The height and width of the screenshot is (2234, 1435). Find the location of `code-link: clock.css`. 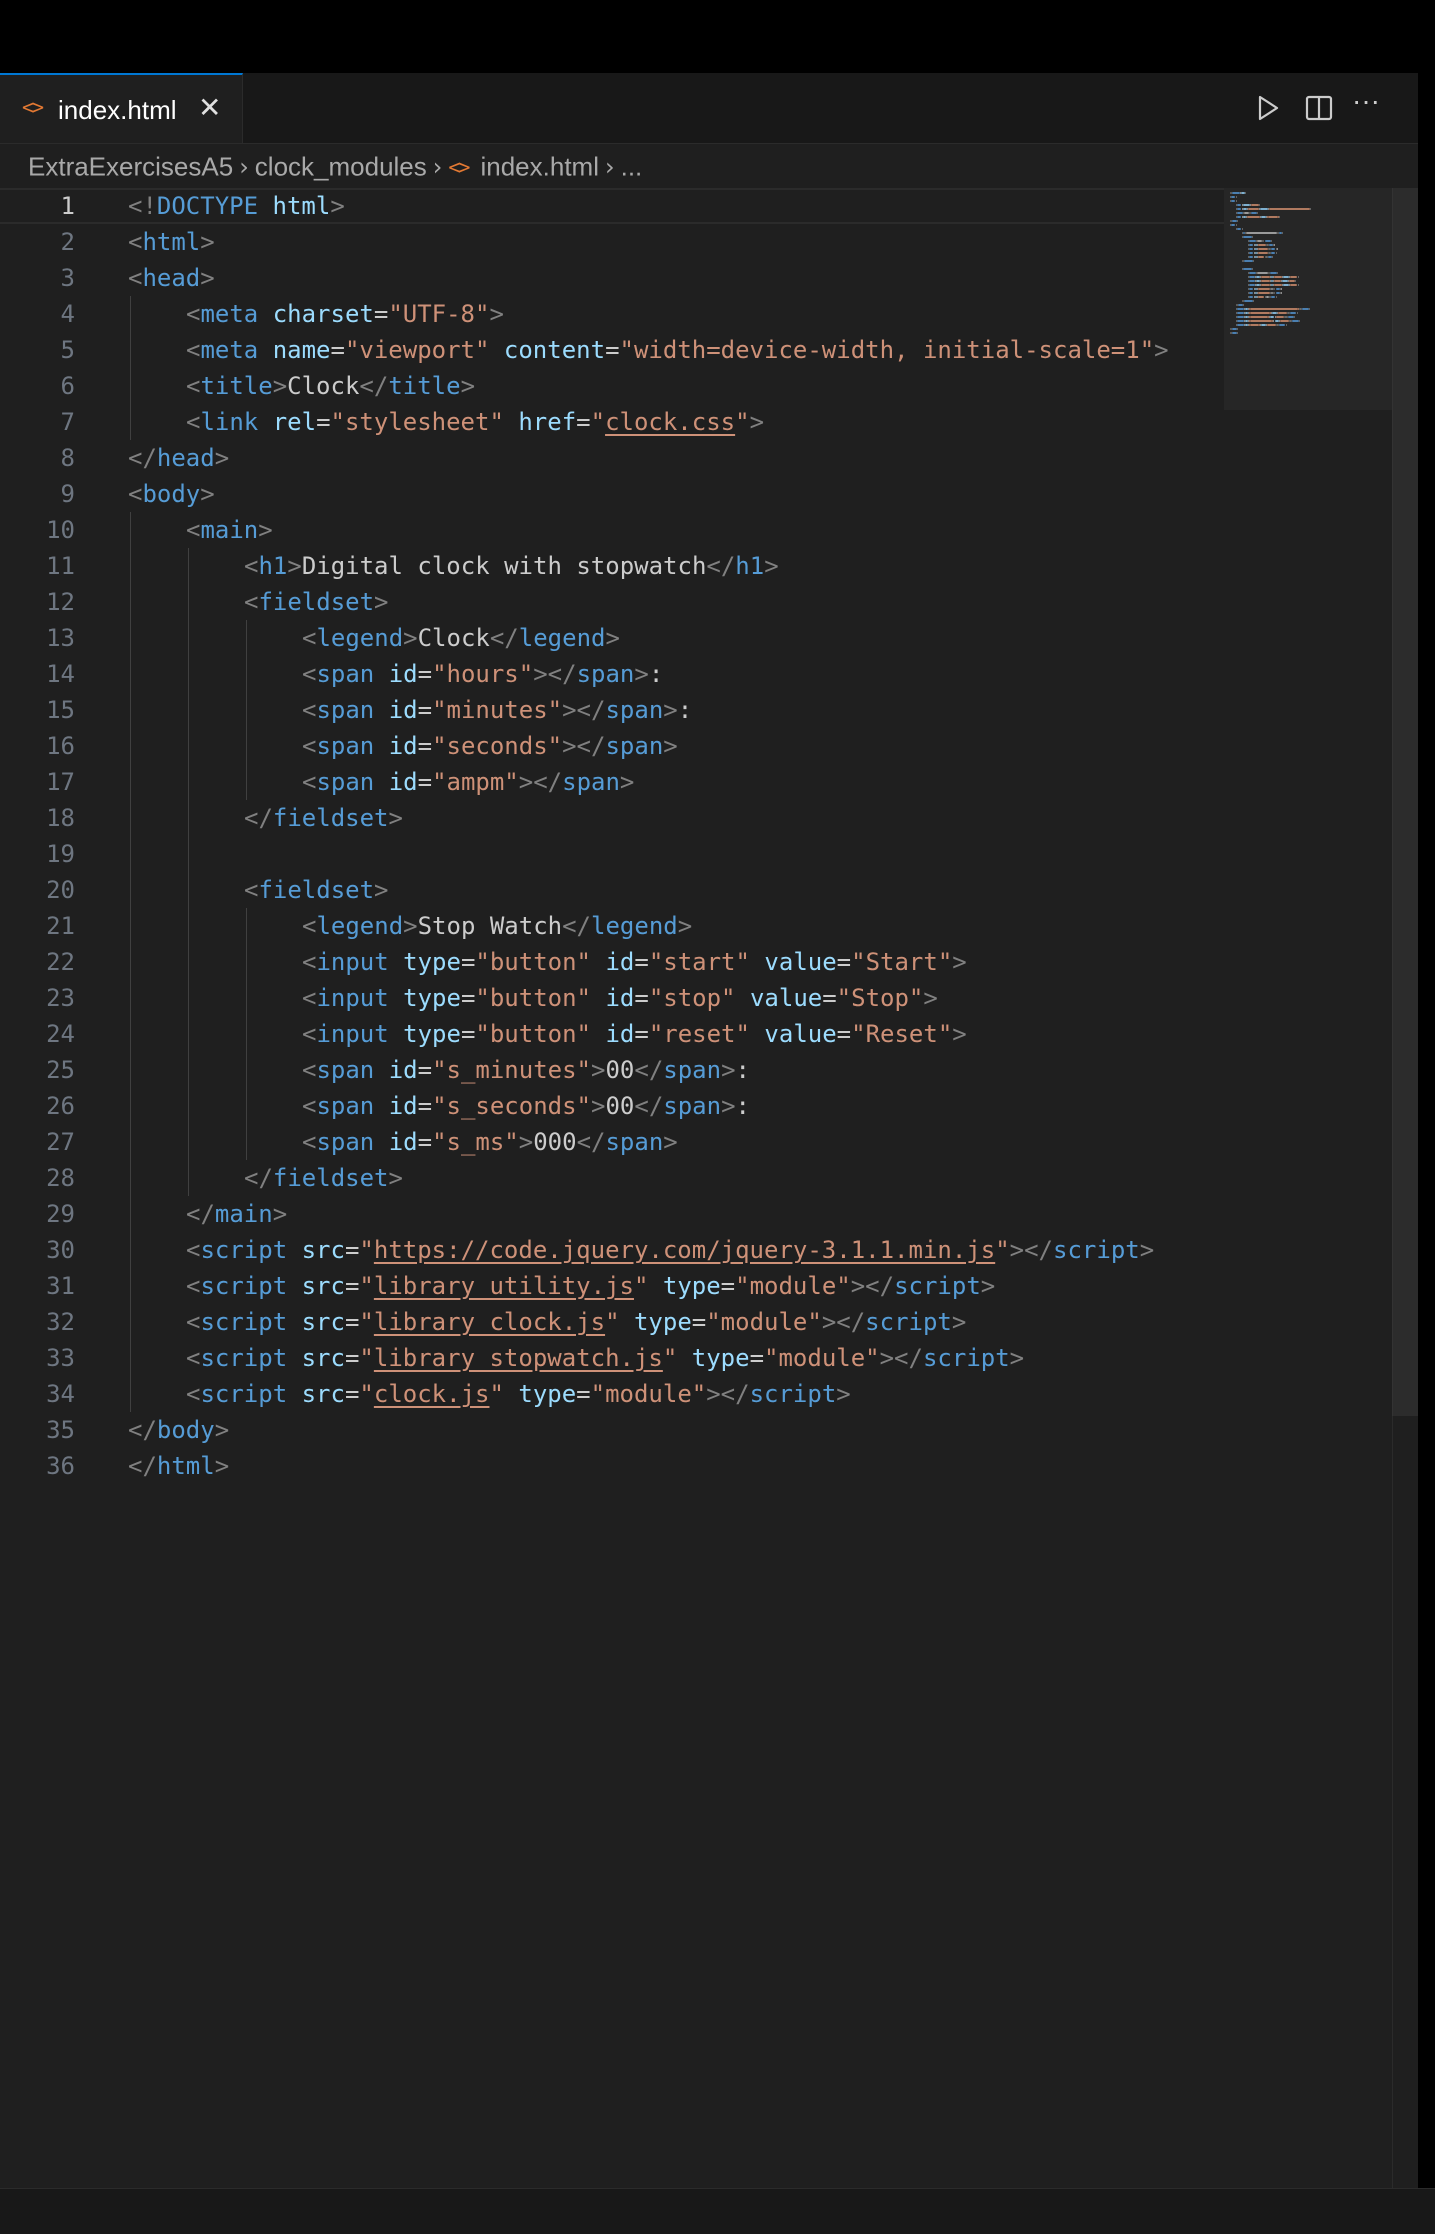

code-link: clock.css is located at coordinates (670, 422).